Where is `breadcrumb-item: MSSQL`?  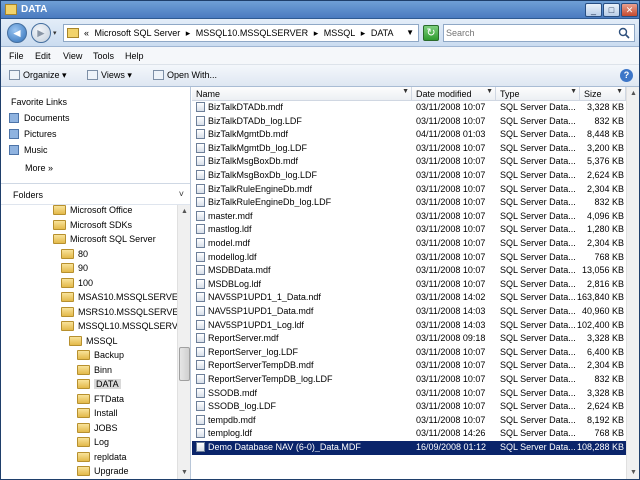 breadcrumb-item: MSSQL is located at coordinates (340, 33).